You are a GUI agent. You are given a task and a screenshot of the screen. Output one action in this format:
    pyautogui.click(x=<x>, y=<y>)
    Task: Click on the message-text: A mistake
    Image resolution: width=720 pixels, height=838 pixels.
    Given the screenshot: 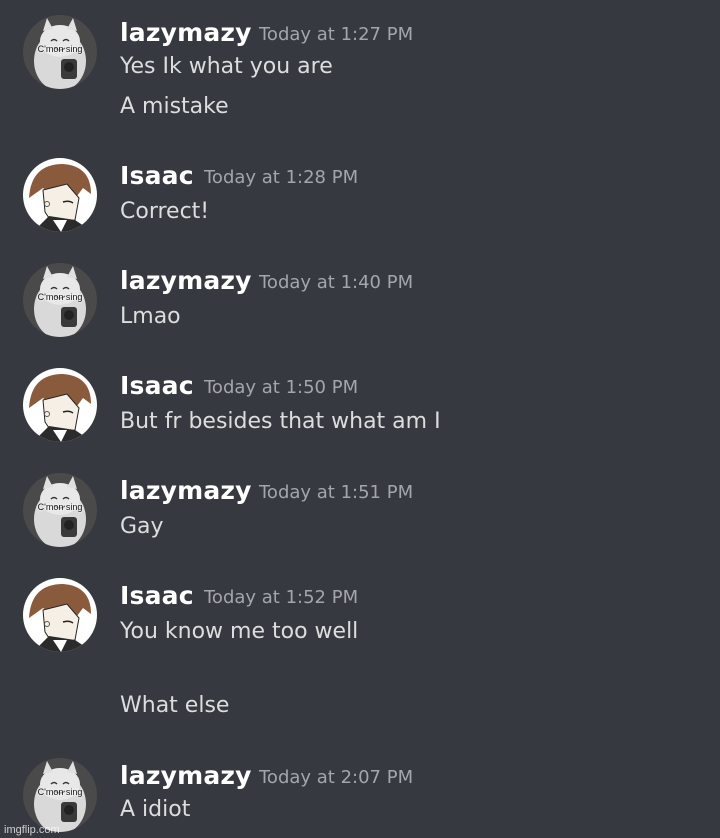 What is the action you would take?
    pyautogui.click(x=174, y=106)
    